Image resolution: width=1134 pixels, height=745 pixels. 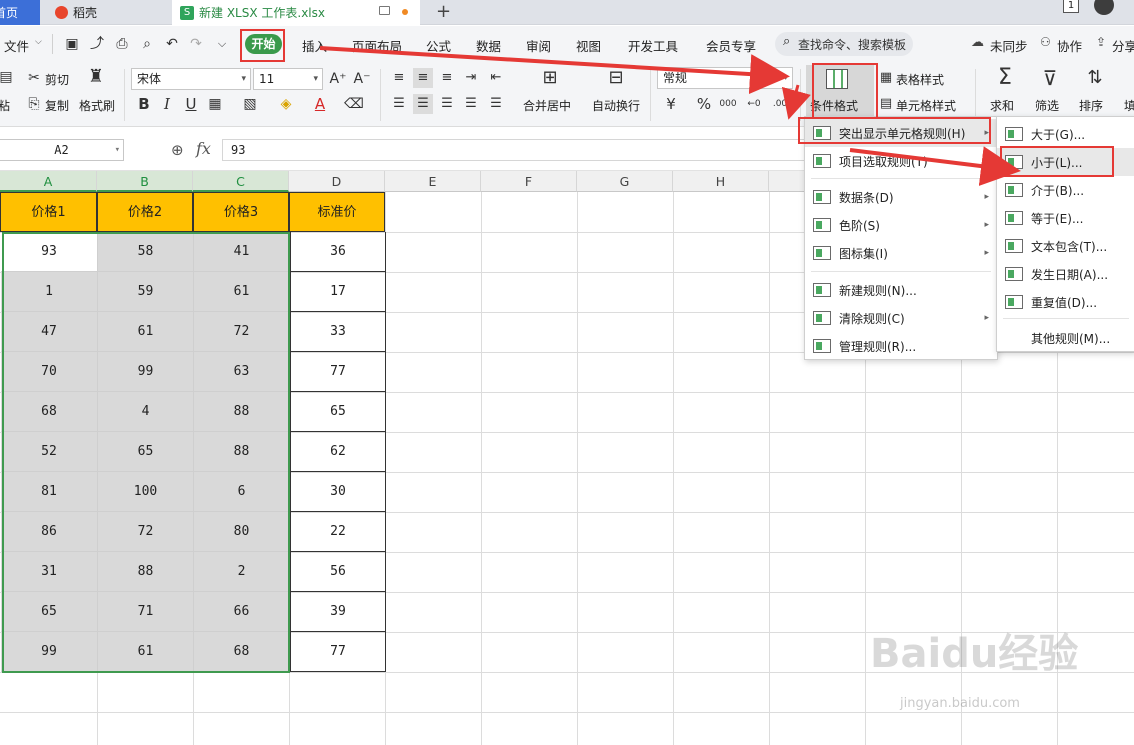 I want to click on table-cell: 17, so click(x=338, y=292).